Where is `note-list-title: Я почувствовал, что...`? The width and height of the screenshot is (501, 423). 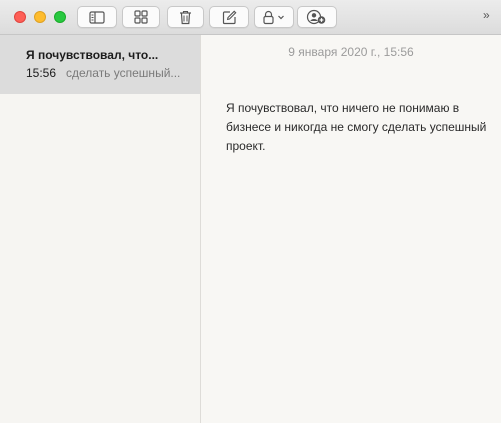 note-list-title: Я почувствовал, что... is located at coordinates (92, 55).